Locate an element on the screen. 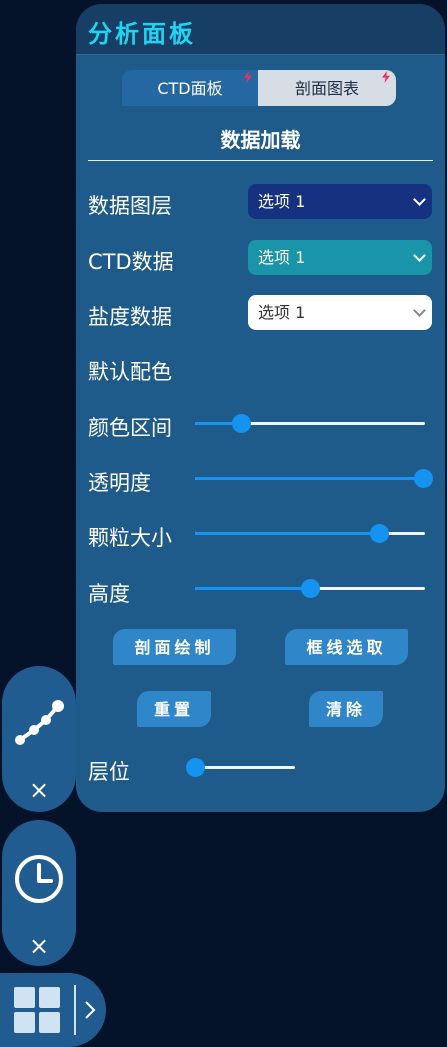 The width and height of the screenshot is (447, 1047). tab-profile-chart-label: 剖面图表 is located at coordinates (326, 88).